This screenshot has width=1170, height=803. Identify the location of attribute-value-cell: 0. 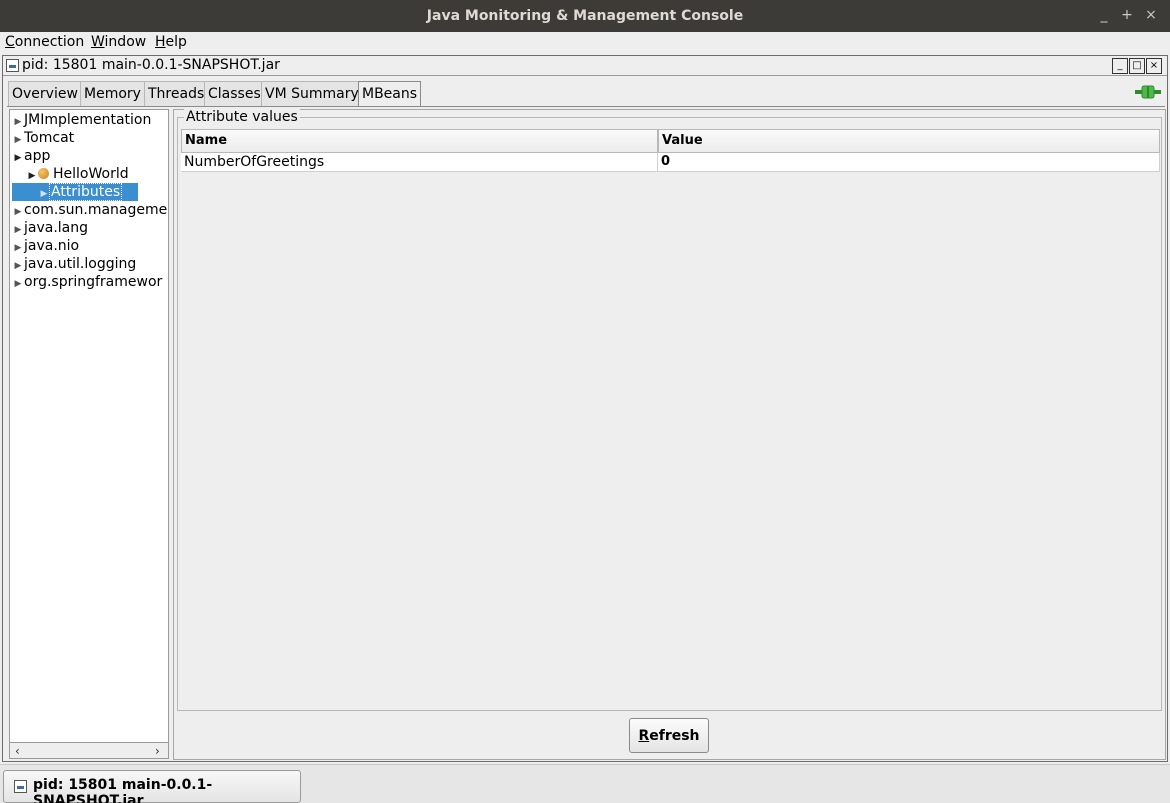
(909, 162).